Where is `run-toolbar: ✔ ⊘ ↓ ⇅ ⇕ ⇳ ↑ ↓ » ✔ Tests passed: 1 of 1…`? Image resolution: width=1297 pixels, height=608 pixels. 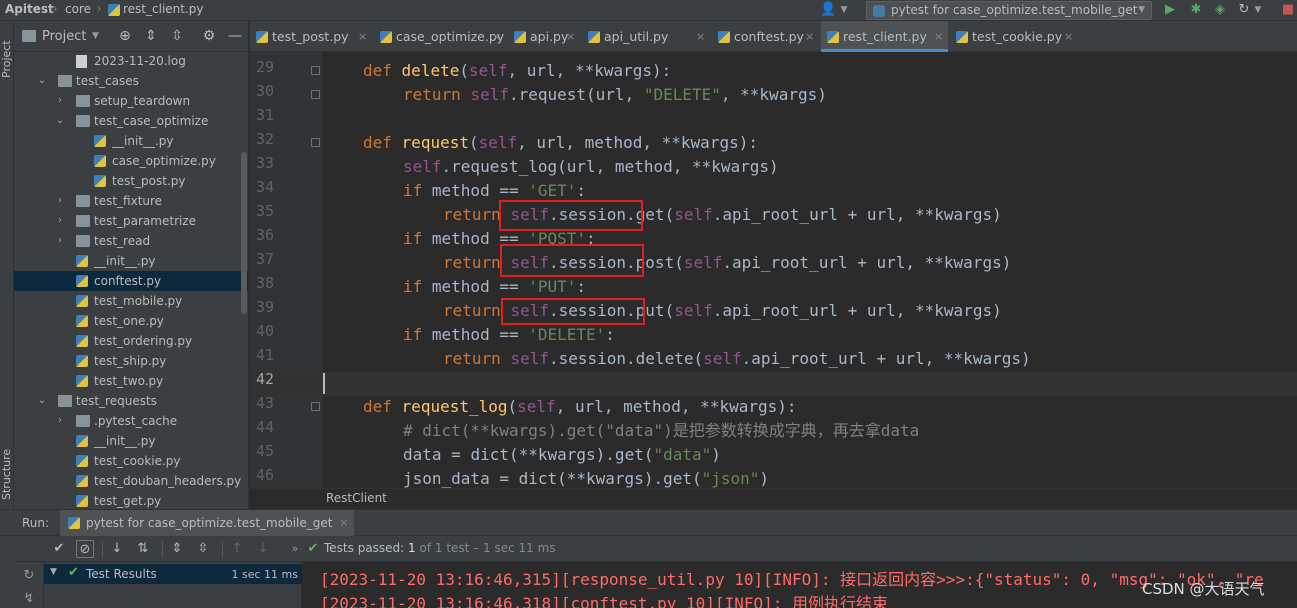 run-toolbar: ✔ ⊘ ↓ ⇅ ⇕ ⇳ ↑ ↓ » ✔ Tests passed: 1 of 1… is located at coordinates (655, 549).